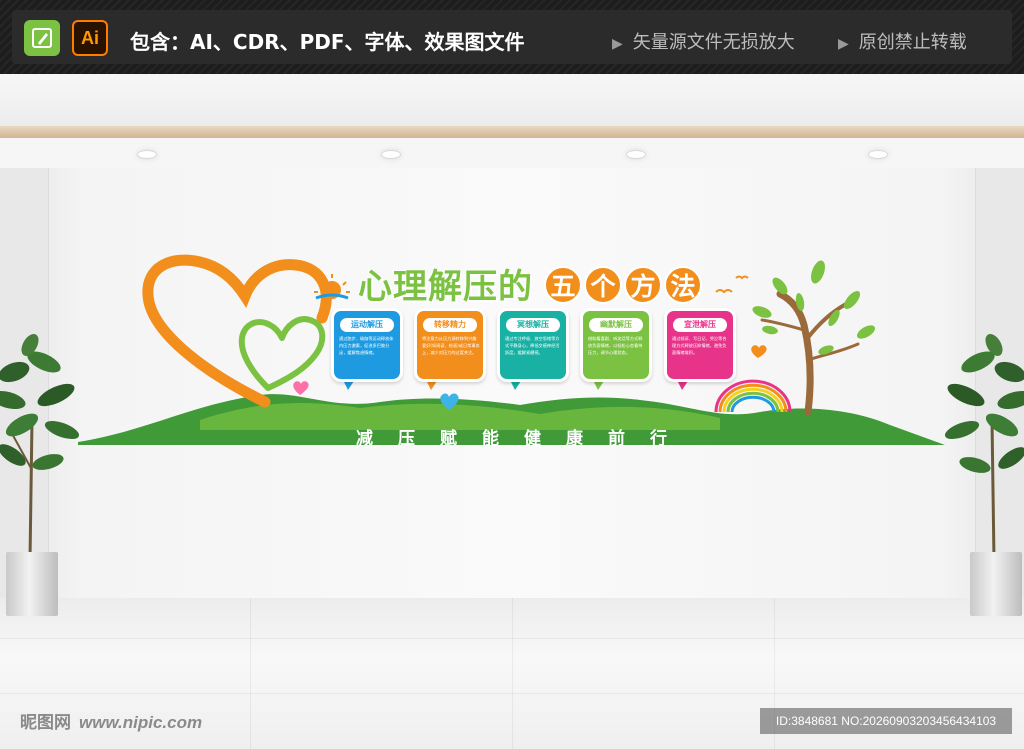  What do you see at coordinates (753, 396) in the screenshot?
I see `rainbow-icon` at bounding box center [753, 396].